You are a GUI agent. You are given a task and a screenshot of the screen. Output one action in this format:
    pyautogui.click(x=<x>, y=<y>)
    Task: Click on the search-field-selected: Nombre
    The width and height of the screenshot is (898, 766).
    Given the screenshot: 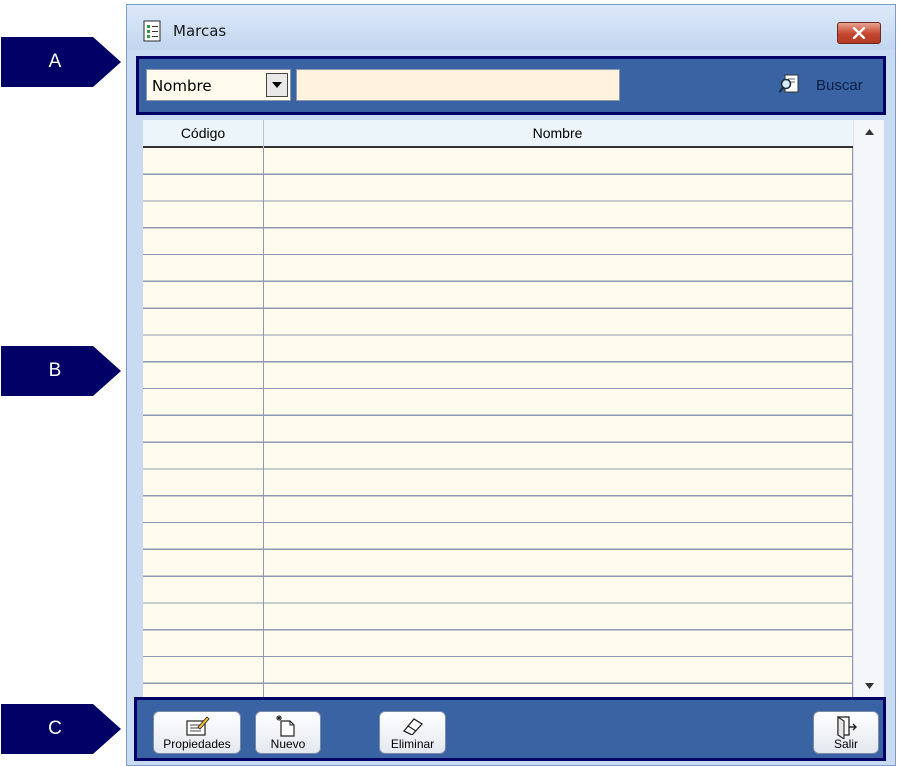 What is the action you would take?
    pyautogui.click(x=182, y=86)
    